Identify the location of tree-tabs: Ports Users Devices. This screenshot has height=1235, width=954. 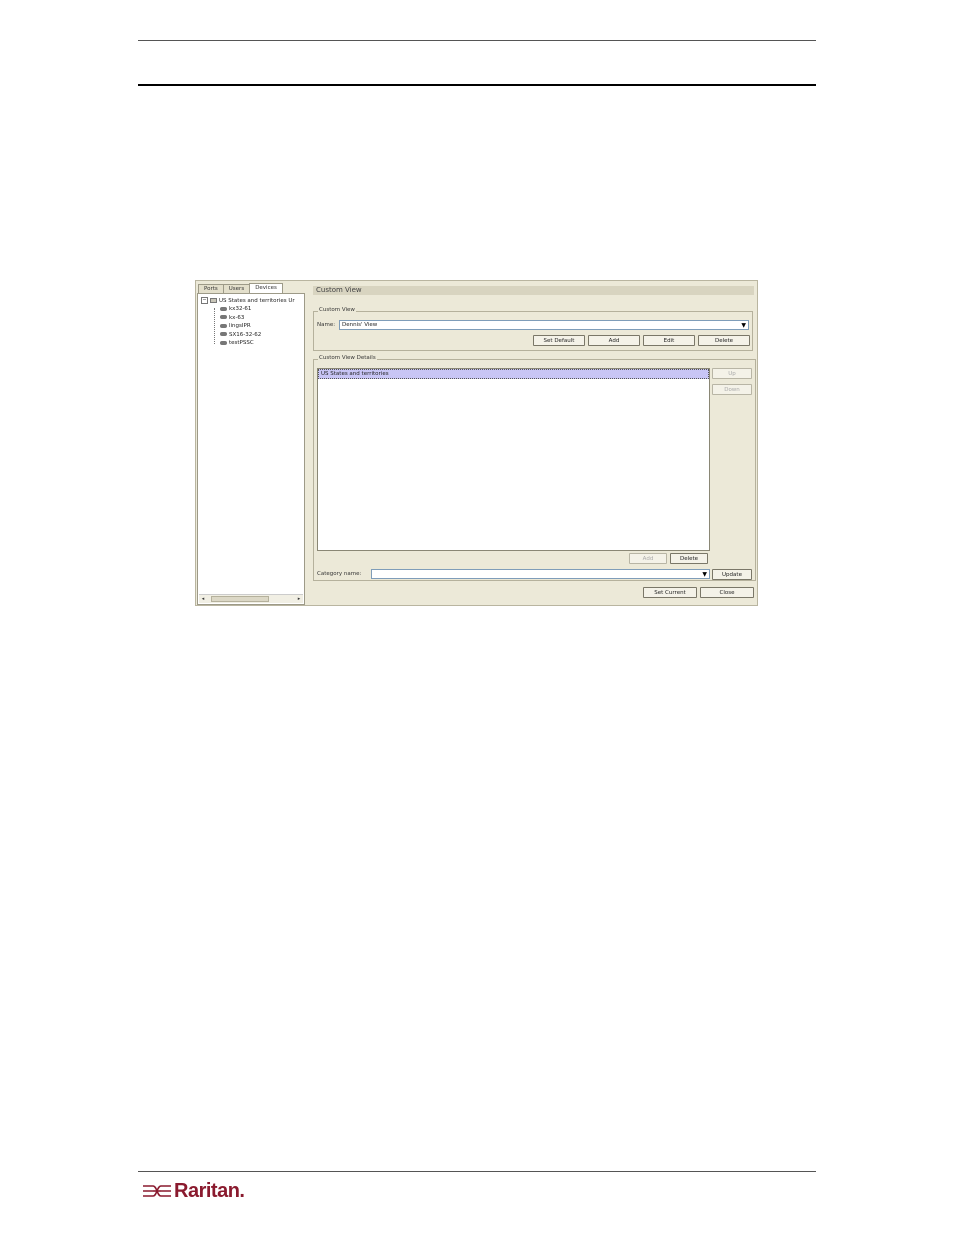
(240, 288).